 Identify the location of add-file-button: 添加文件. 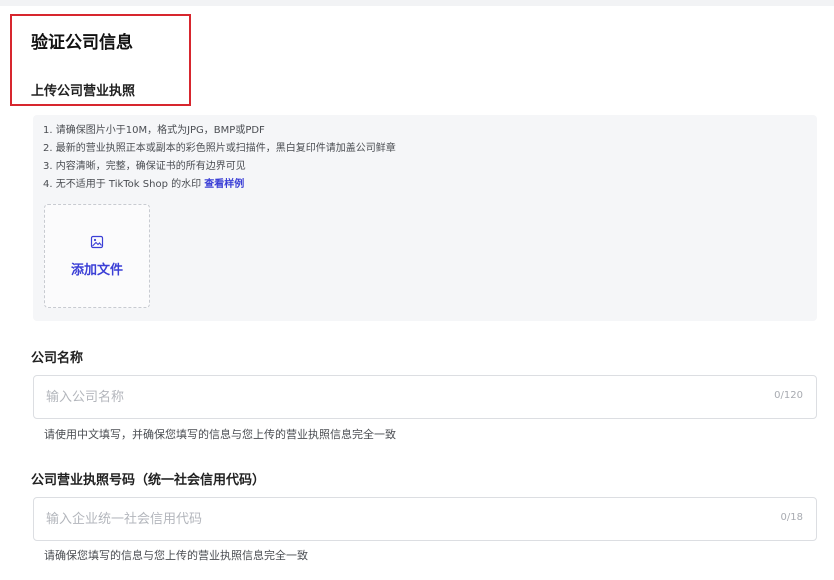
(97, 256).